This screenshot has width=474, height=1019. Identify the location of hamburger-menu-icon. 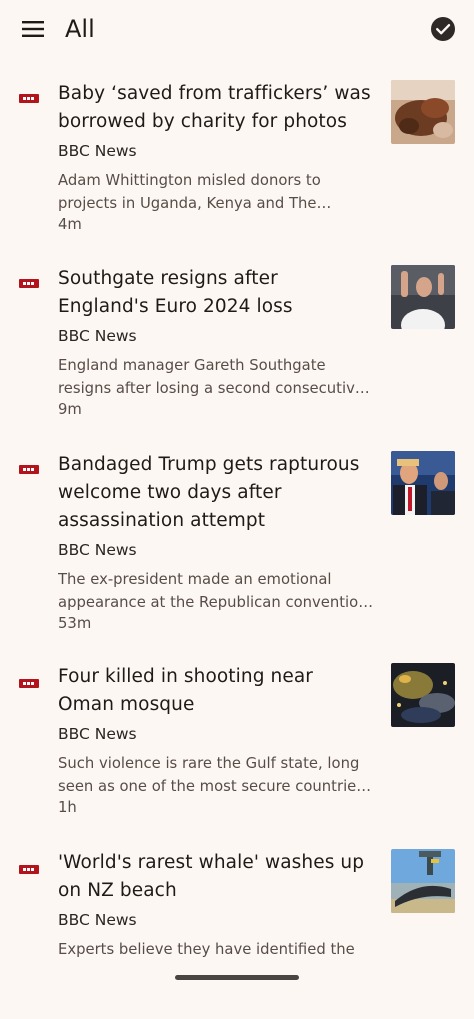
(33, 29).